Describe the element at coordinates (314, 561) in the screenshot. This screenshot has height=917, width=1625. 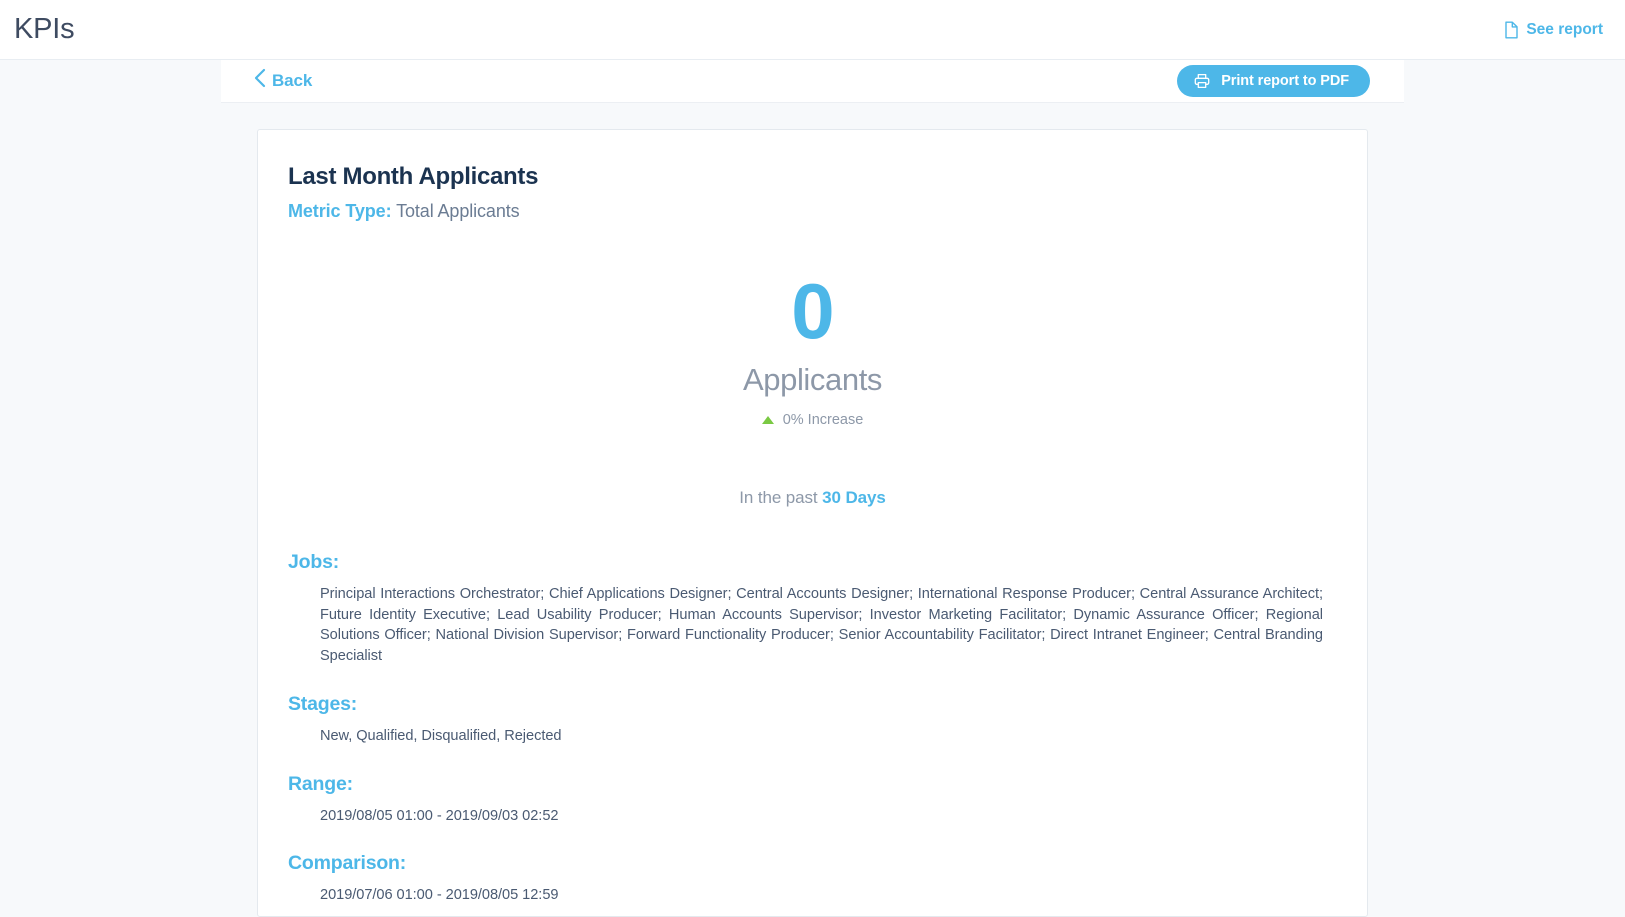
I see `section-heading: Jobs:` at that location.